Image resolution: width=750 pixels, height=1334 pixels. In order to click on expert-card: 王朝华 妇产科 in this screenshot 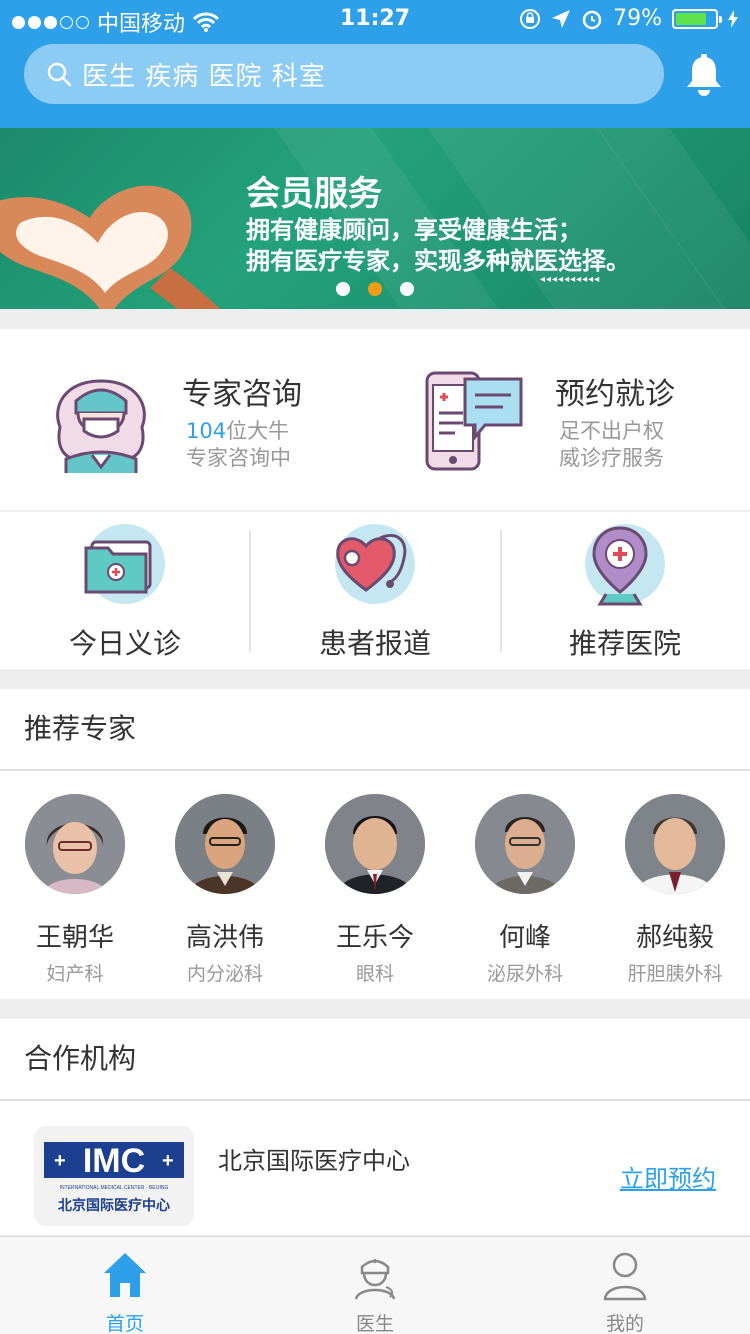, I will do `click(75, 885)`.